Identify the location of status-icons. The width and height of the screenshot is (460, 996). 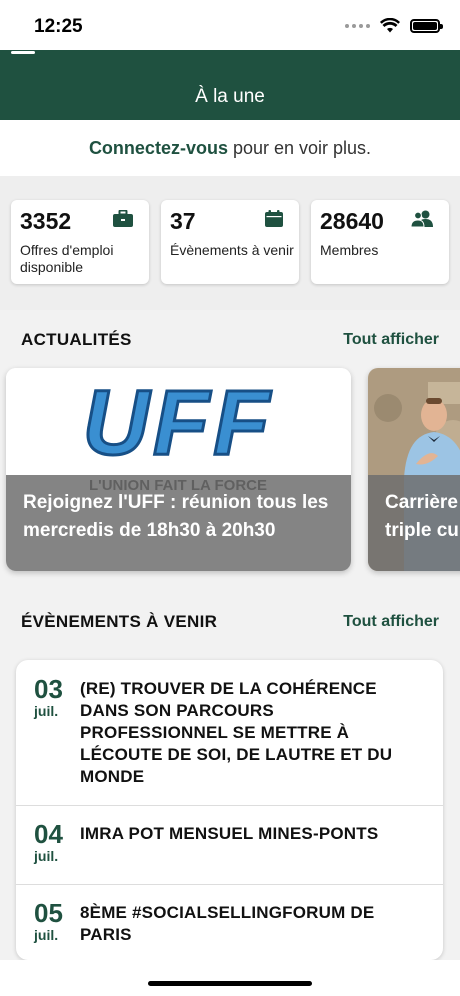
(394, 25).